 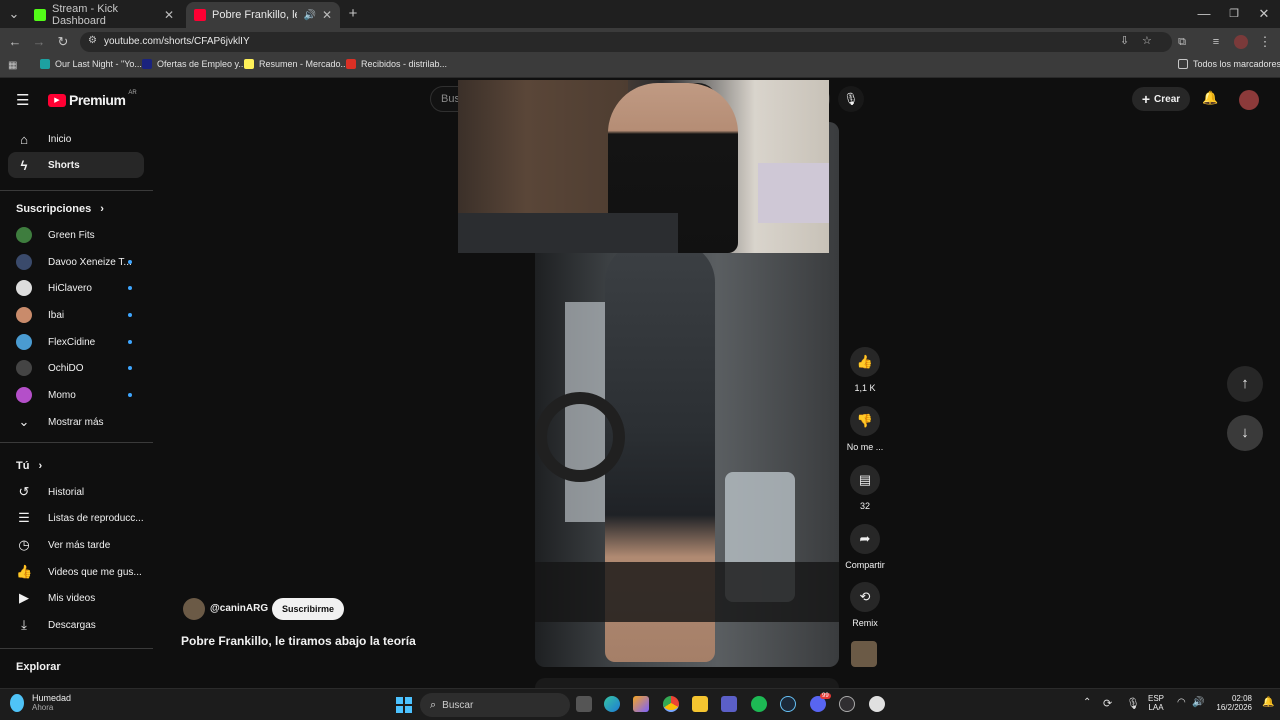 What do you see at coordinates (847, 704) in the screenshot?
I see `obs-icon` at bounding box center [847, 704].